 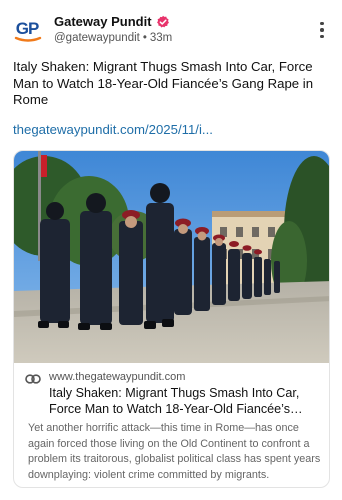 I want to click on vertical-dots-icon, so click(x=322, y=23).